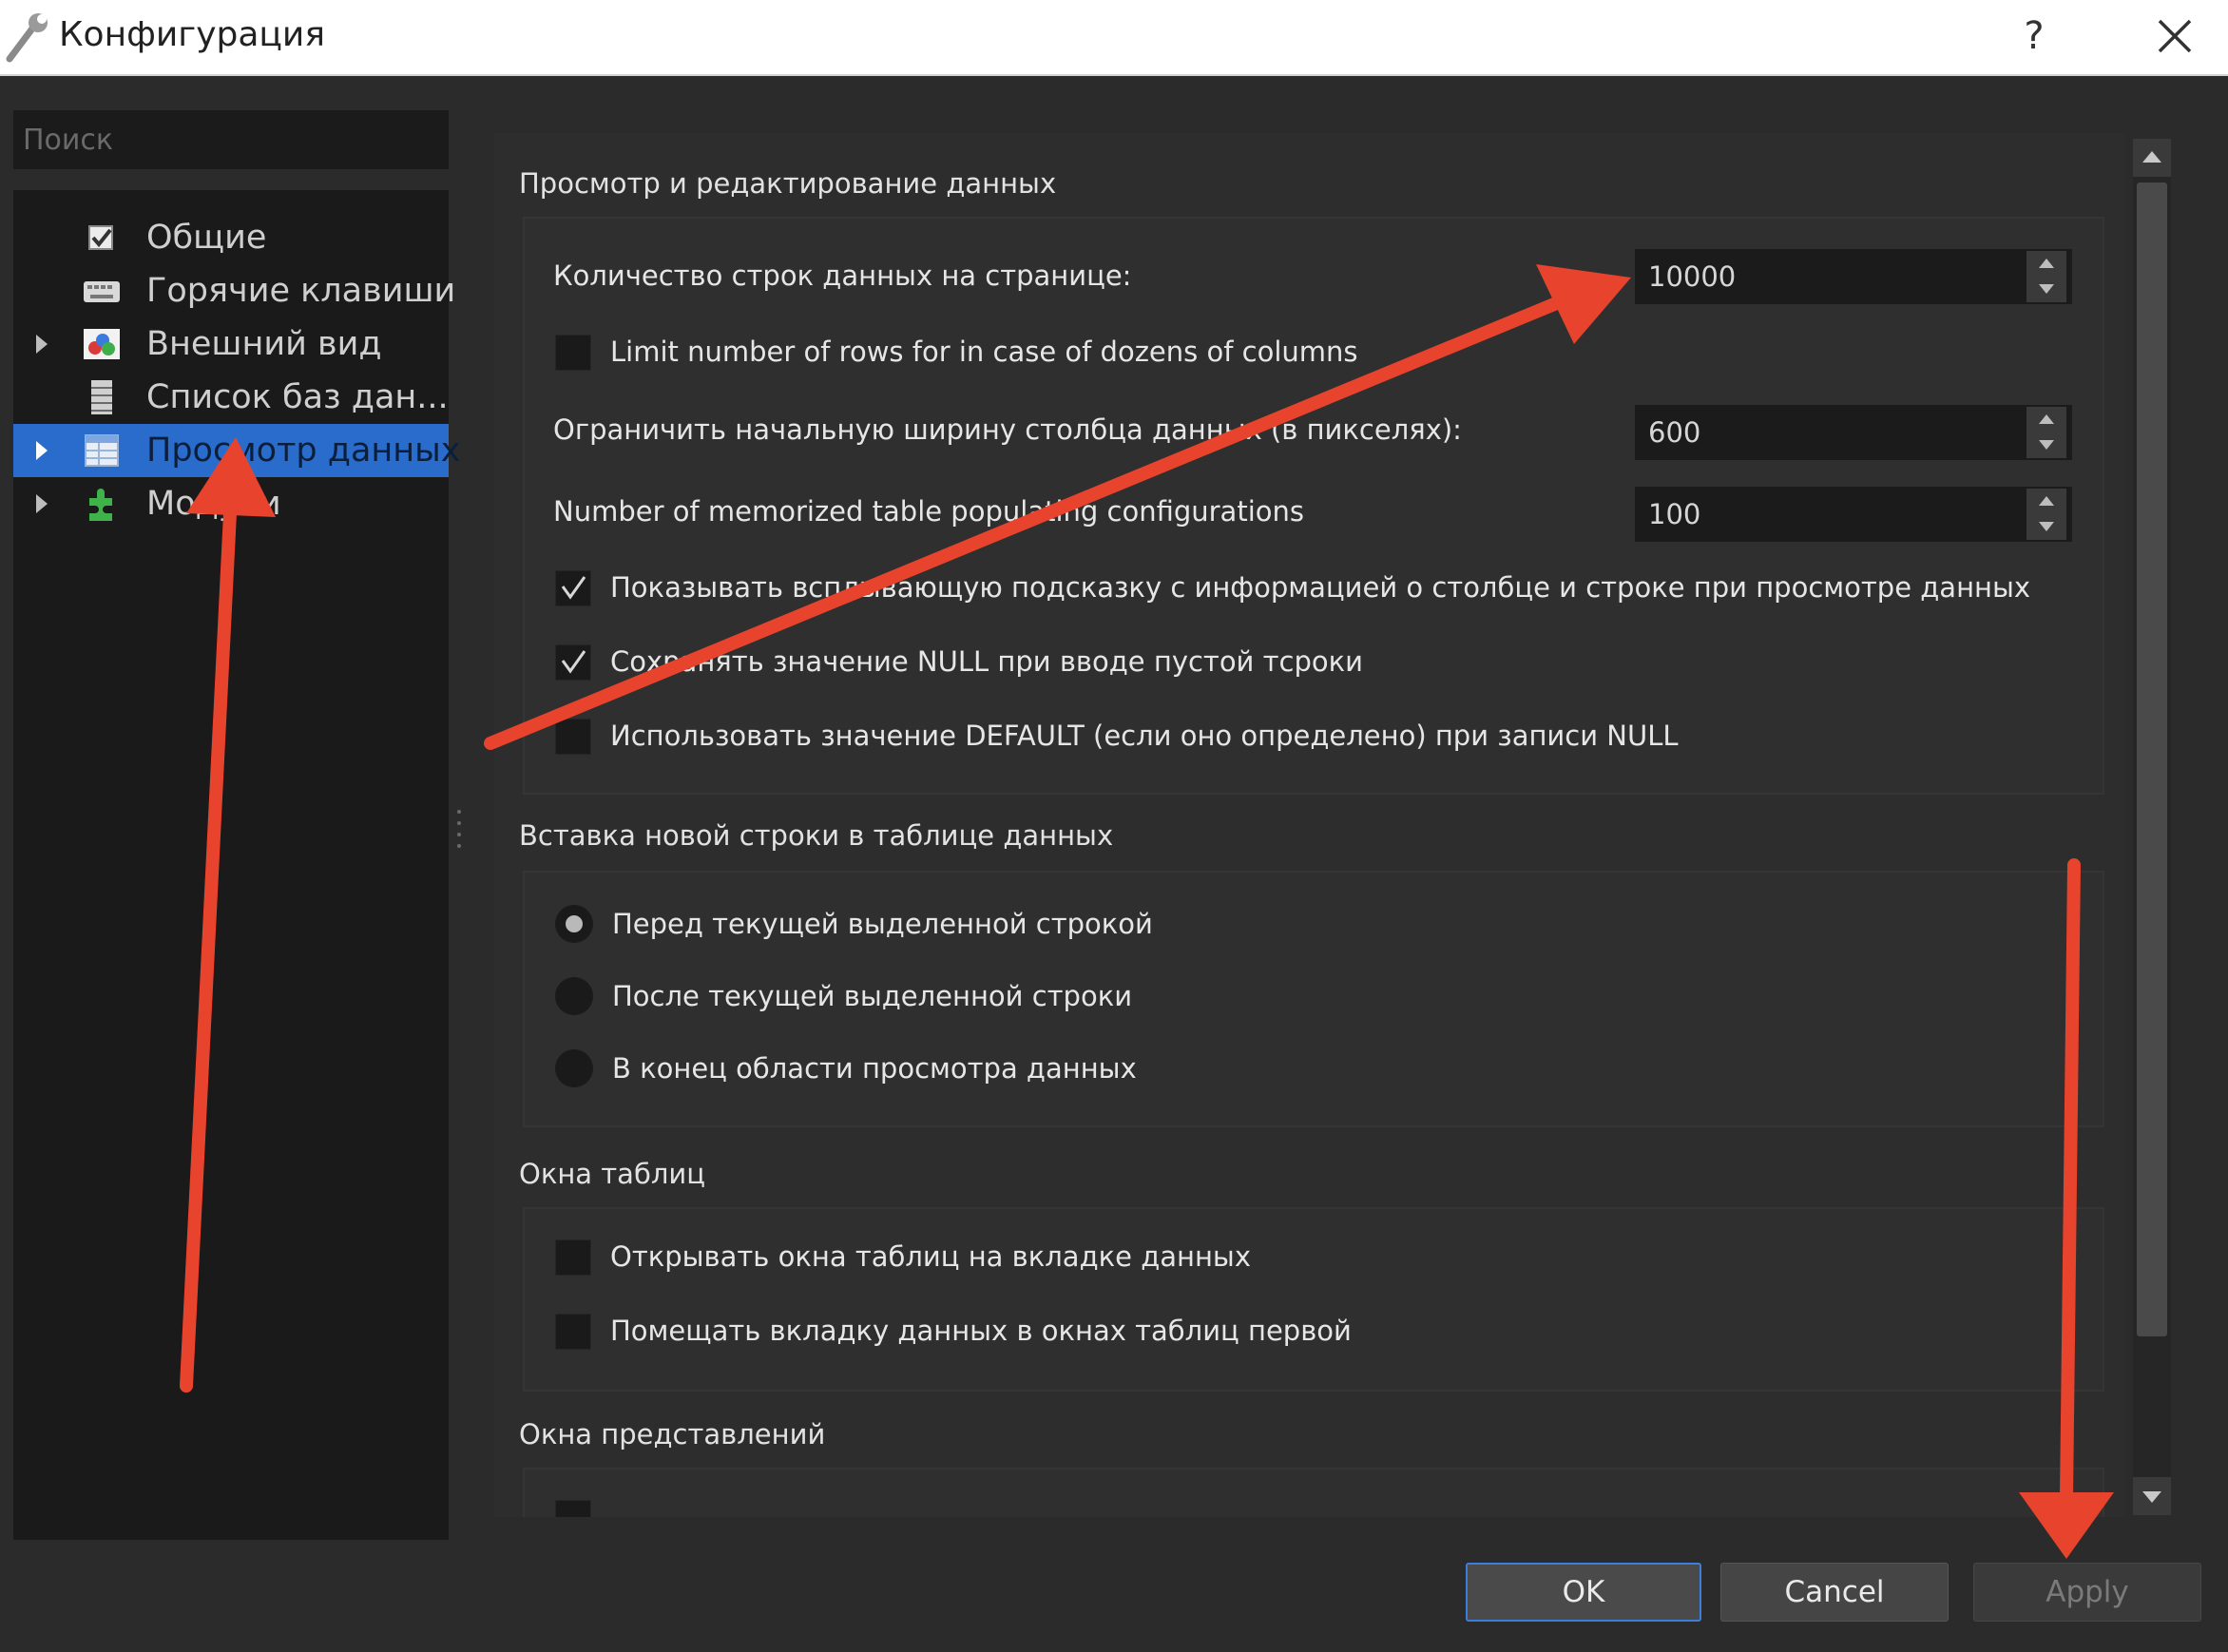  What do you see at coordinates (842, 275) in the screenshot?
I see `rows-per-page-label: Количество строк данных на странице:` at bounding box center [842, 275].